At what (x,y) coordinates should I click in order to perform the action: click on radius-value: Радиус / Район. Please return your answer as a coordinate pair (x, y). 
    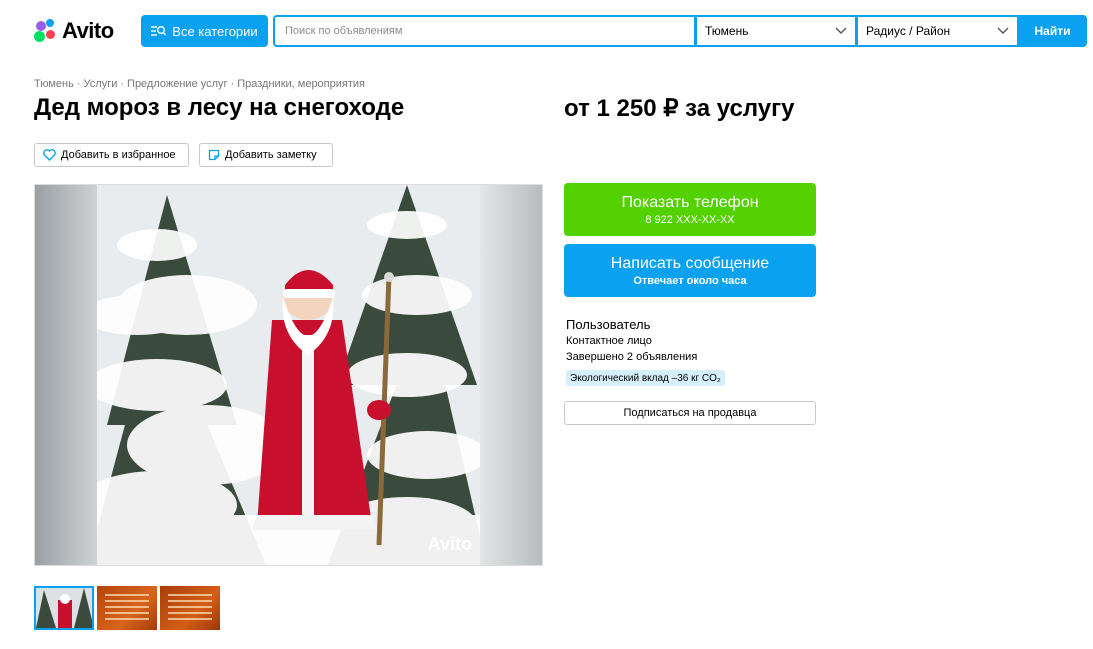
    Looking at the image, I should click on (908, 31).